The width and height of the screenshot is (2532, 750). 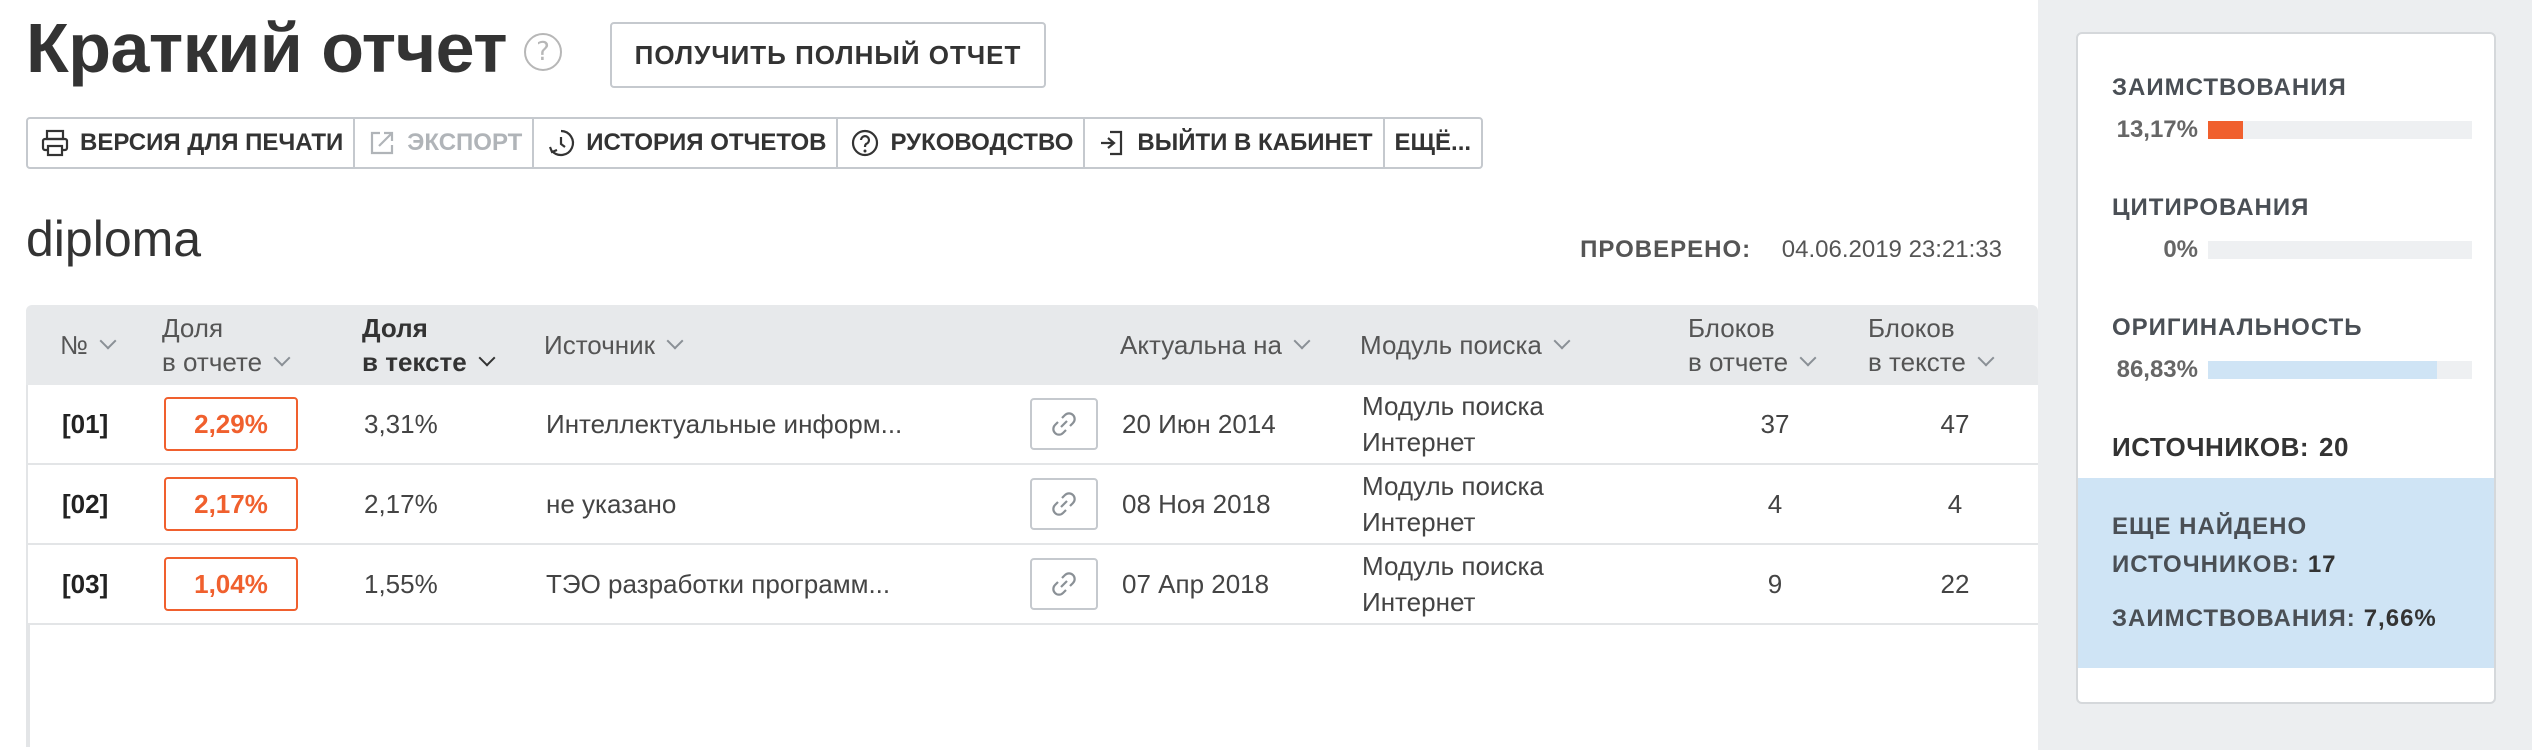 What do you see at coordinates (401, 583) in the screenshot?
I see `share-text: 1,55%` at bounding box center [401, 583].